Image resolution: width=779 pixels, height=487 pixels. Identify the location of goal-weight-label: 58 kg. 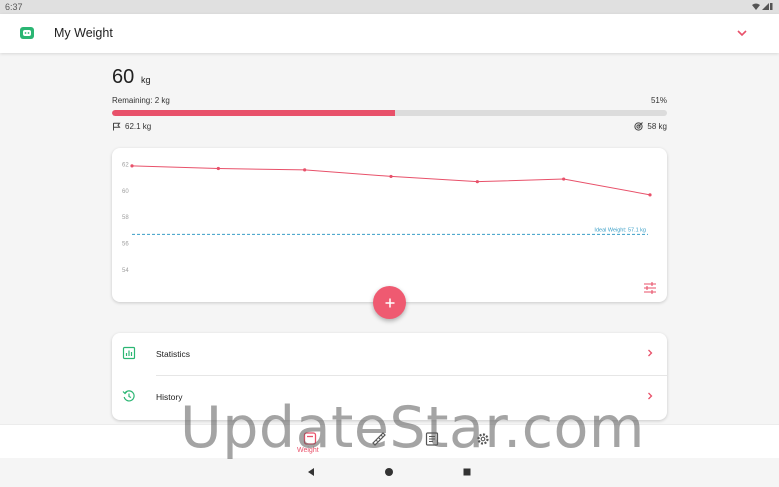
(657, 126).